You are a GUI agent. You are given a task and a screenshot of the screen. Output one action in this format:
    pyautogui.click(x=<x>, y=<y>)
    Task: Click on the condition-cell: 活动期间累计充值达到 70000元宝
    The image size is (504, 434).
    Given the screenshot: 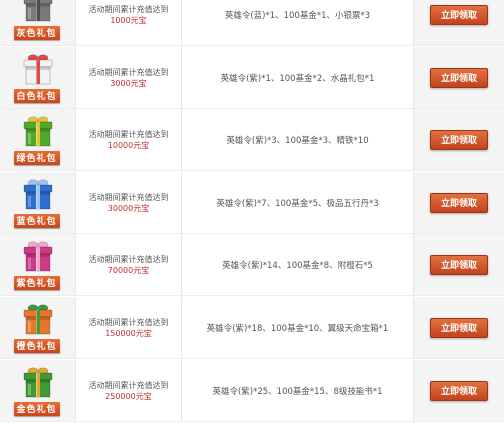 What is the action you would take?
    pyautogui.click(x=129, y=264)
    